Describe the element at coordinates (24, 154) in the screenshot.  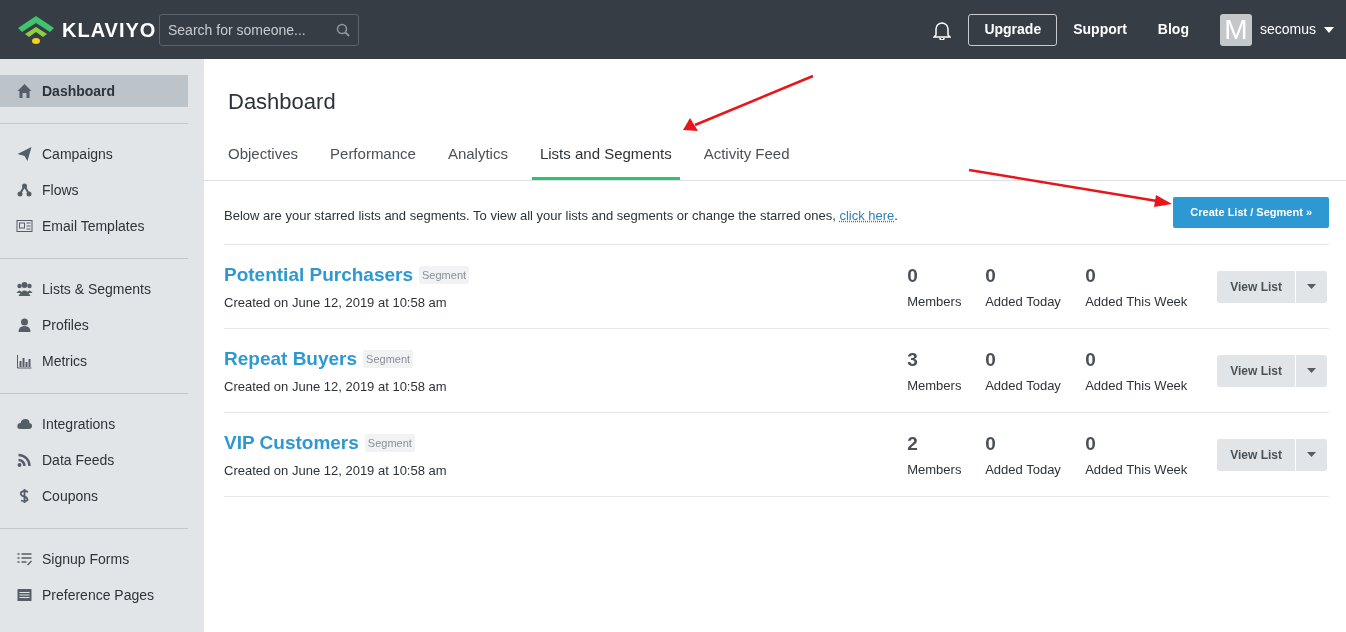
I see `paper-plane-icon` at that location.